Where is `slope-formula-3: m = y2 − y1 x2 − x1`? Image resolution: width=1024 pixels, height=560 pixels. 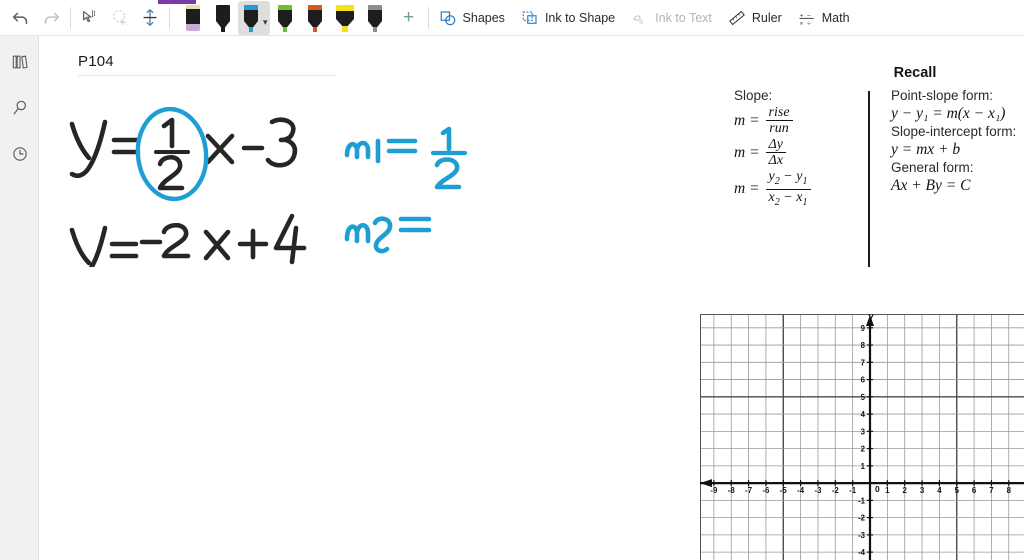 slope-formula-3: m = y2 − y1 x2 − x1 is located at coordinates (784, 189).